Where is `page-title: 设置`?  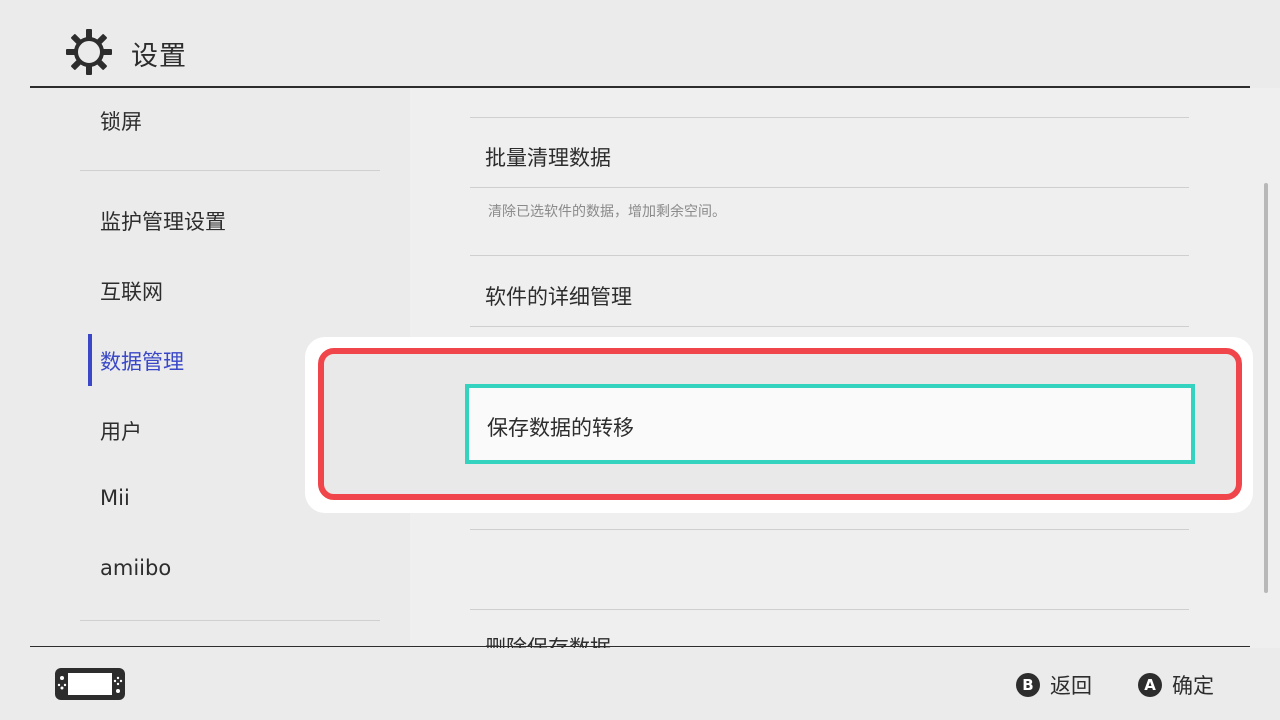
page-title: 设置 is located at coordinates (159, 56).